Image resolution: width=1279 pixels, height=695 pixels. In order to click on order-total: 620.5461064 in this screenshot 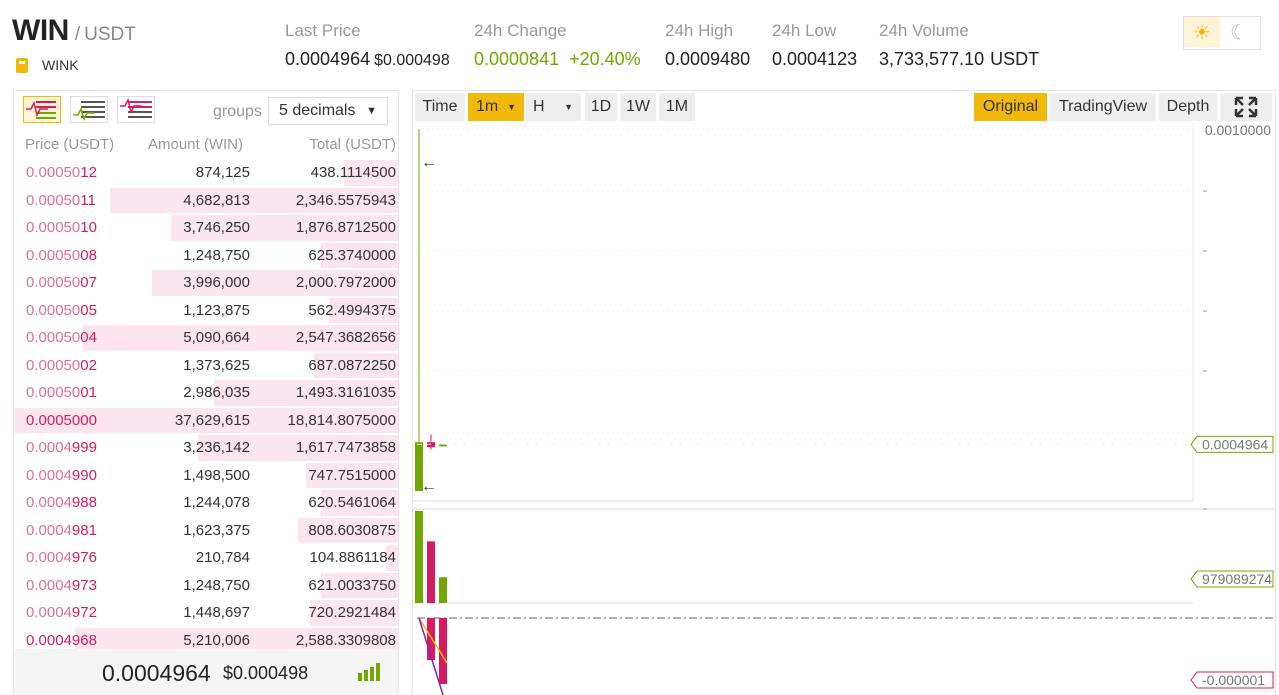, I will do `click(352, 502)`.